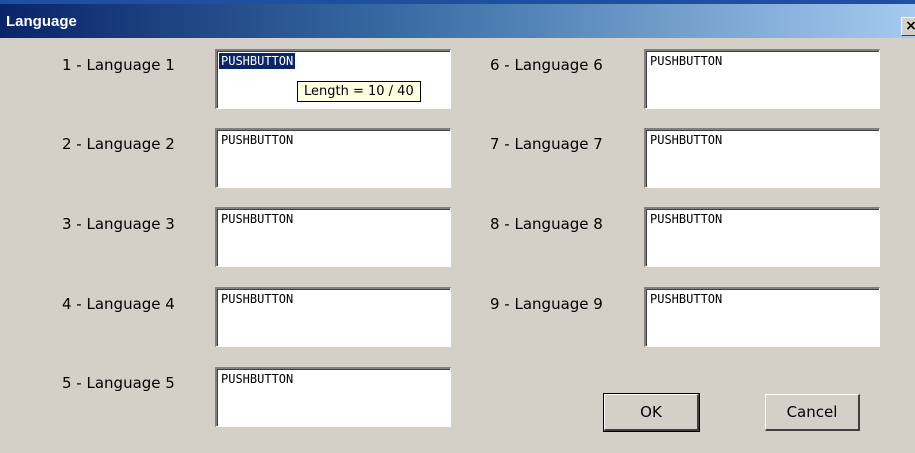 The width and height of the screenshot is (915, 453). What do you see at coordinates (118, 383) in the screenshot?
I see `language-5-label: 5 - Language 5` at bounding box center [118, 383].